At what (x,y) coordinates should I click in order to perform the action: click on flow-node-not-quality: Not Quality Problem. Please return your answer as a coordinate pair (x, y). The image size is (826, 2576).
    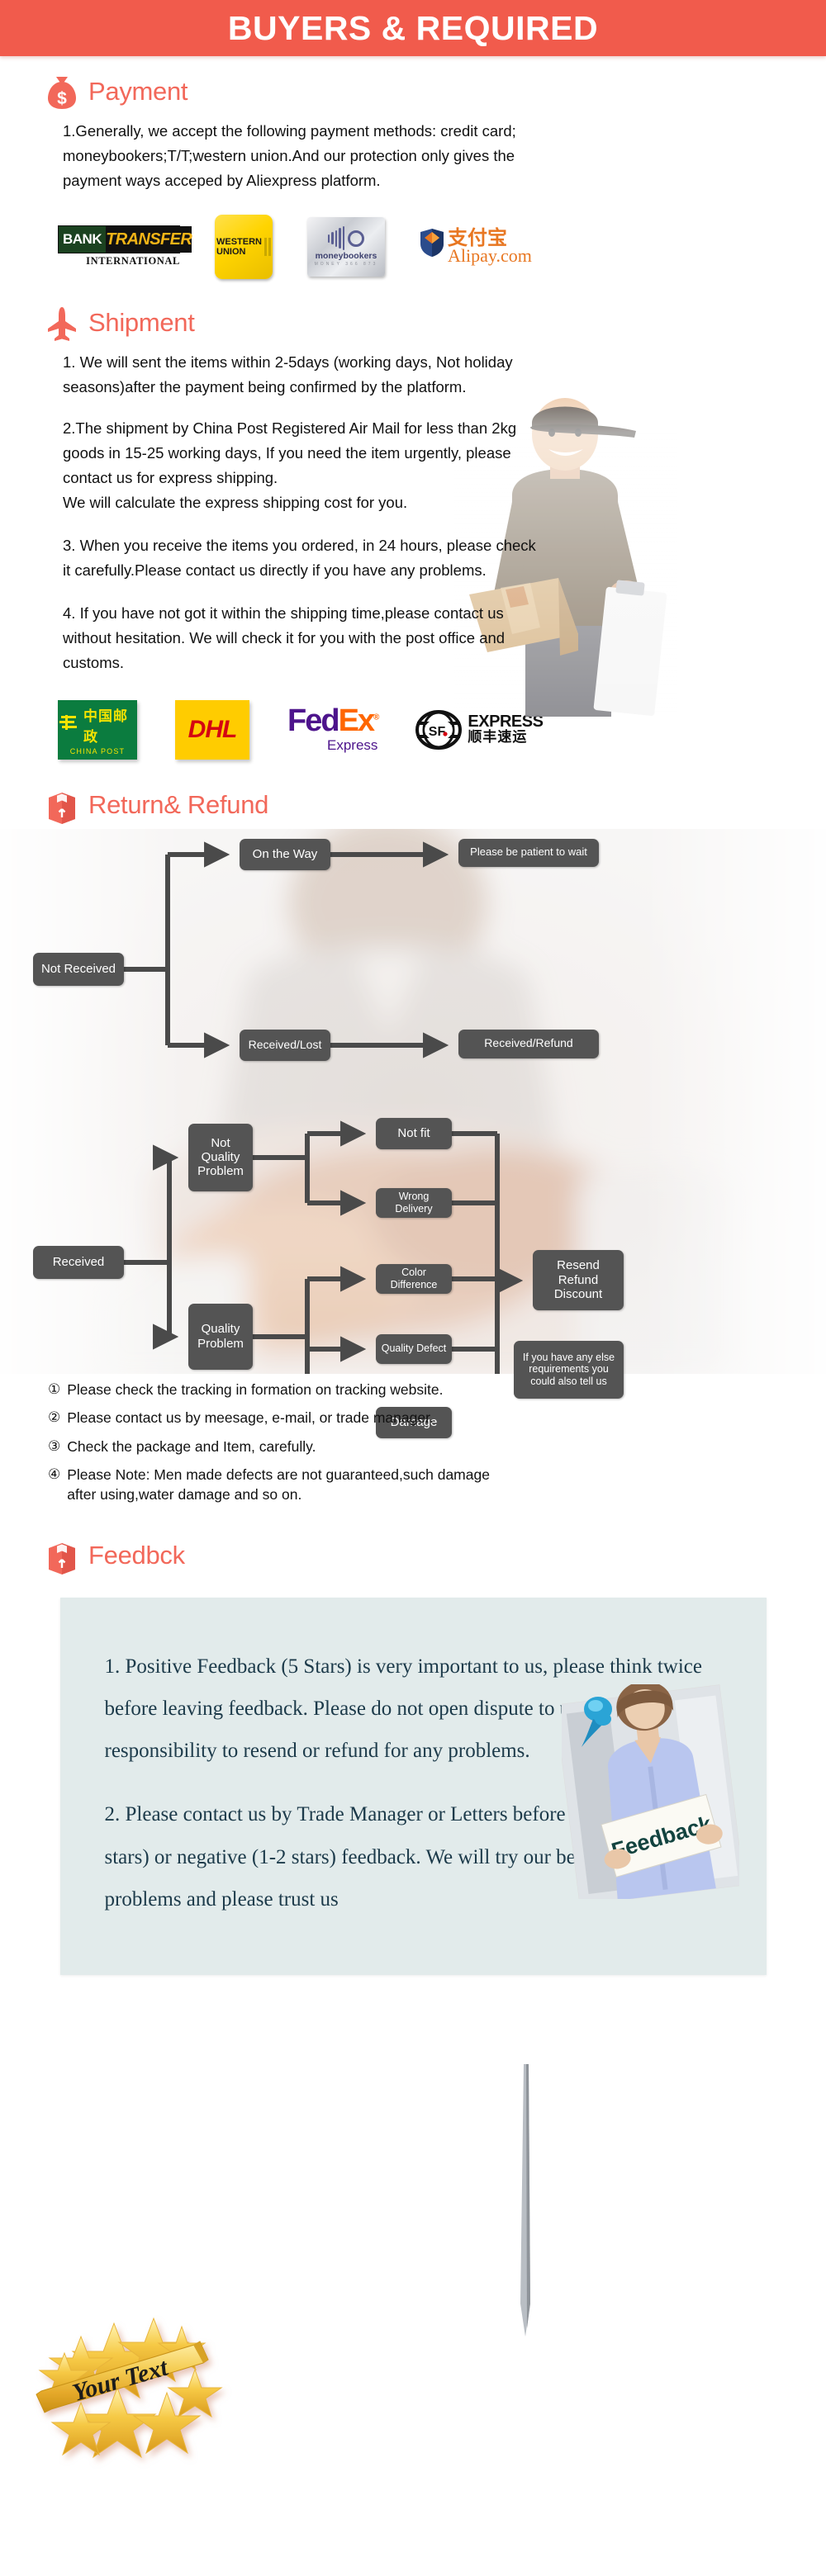
    Looking at the image, I should click on (220, 1157).